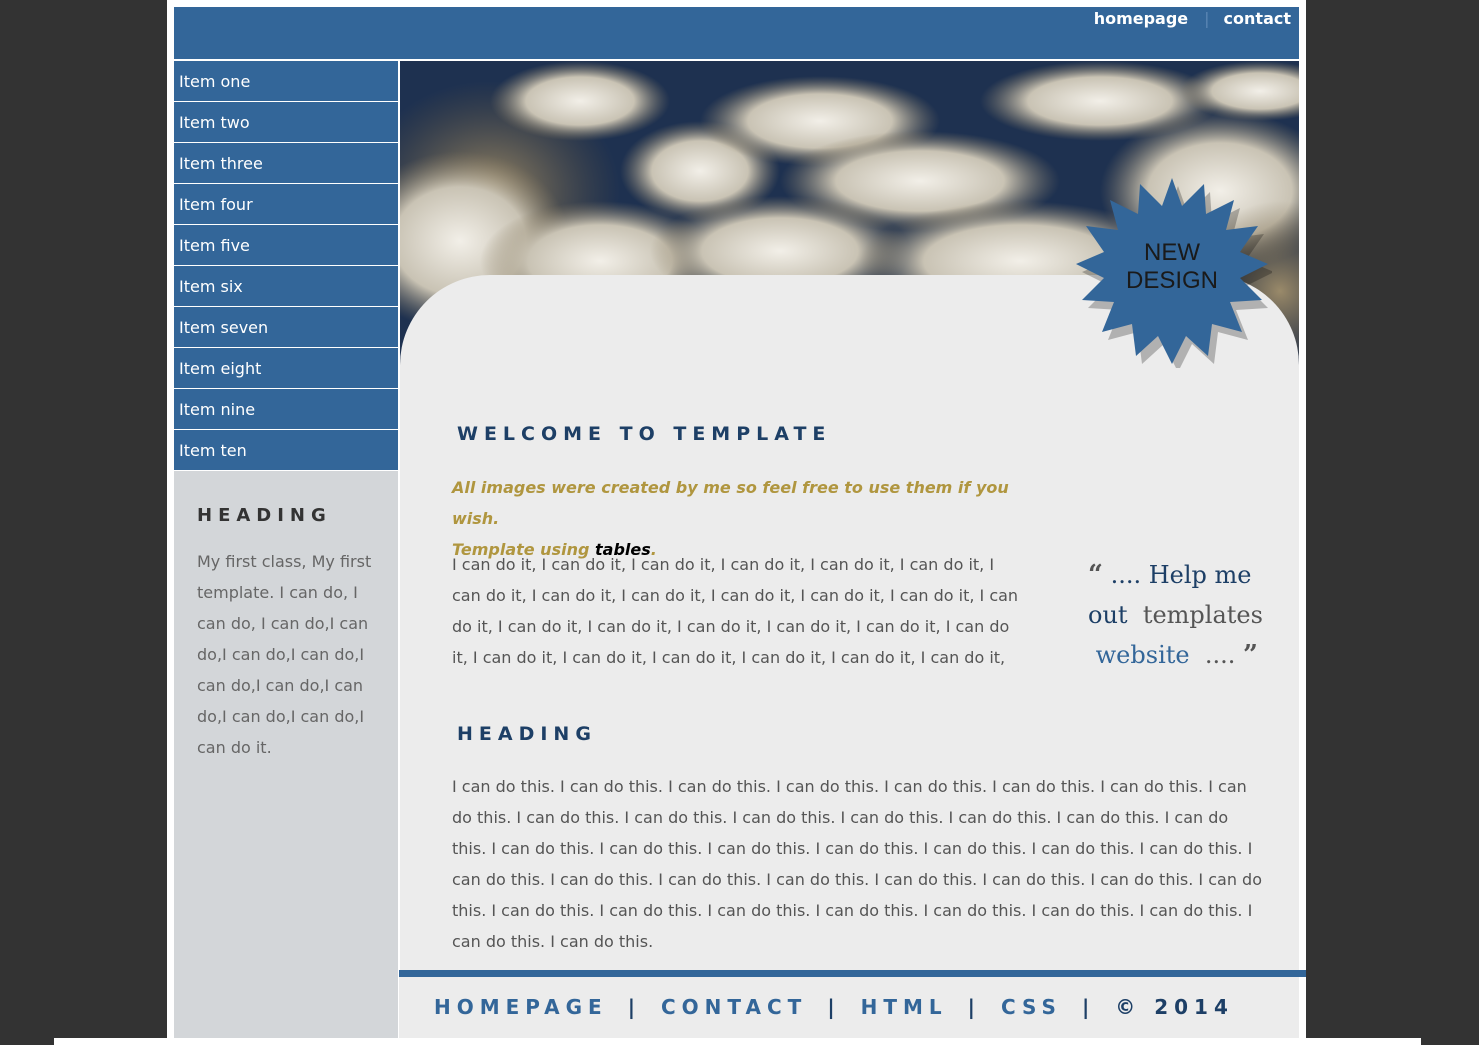 The width and height of the screenshot is (1479, 1045). I want to click on sidebar-item-one: Item one, so click(286, 81).